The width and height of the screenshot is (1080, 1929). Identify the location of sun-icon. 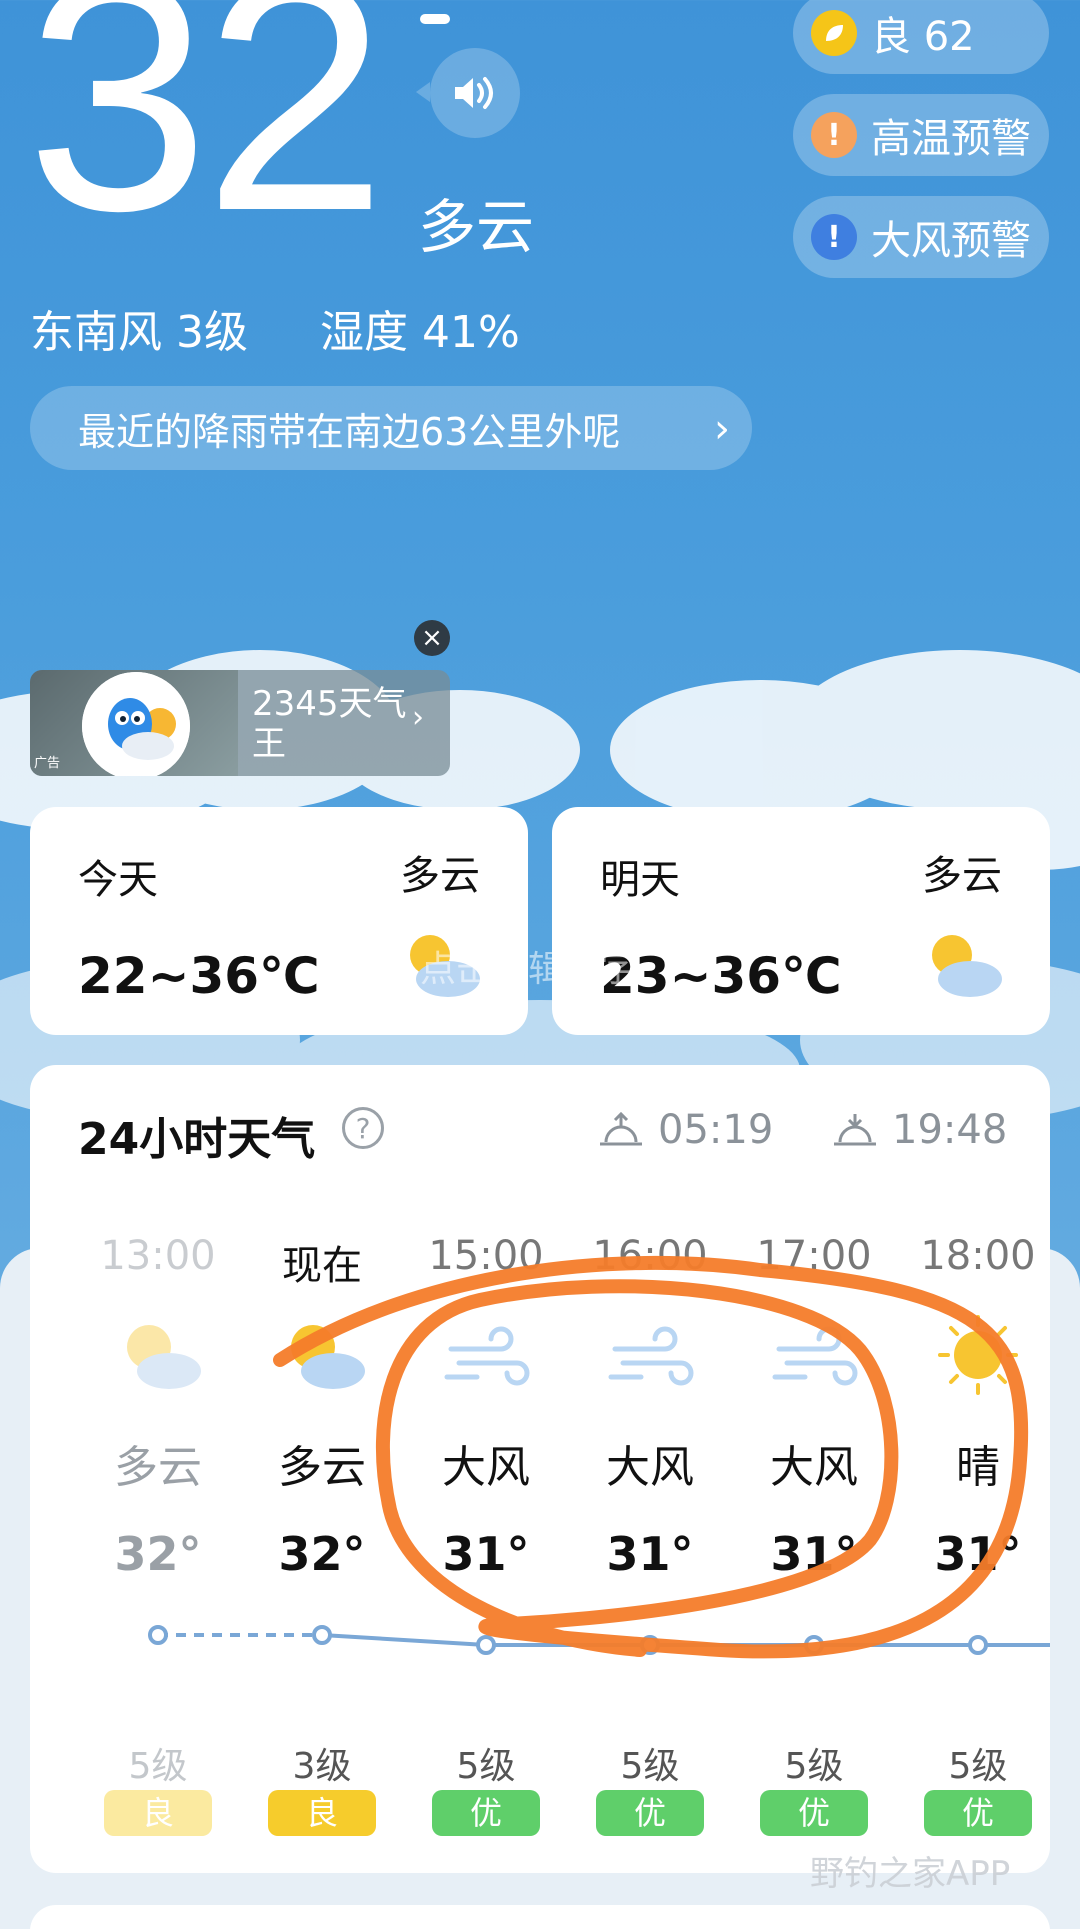
(978, 1355).